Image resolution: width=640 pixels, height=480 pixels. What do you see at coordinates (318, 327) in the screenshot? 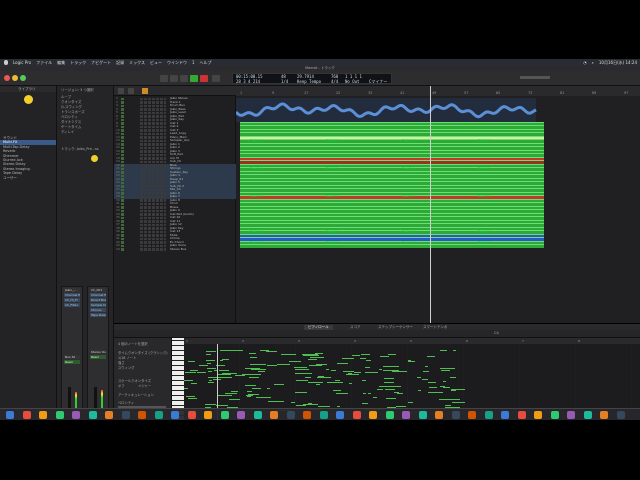
I see `tab-piano-roll: ピアノロール` at bounding box center [318, 327].